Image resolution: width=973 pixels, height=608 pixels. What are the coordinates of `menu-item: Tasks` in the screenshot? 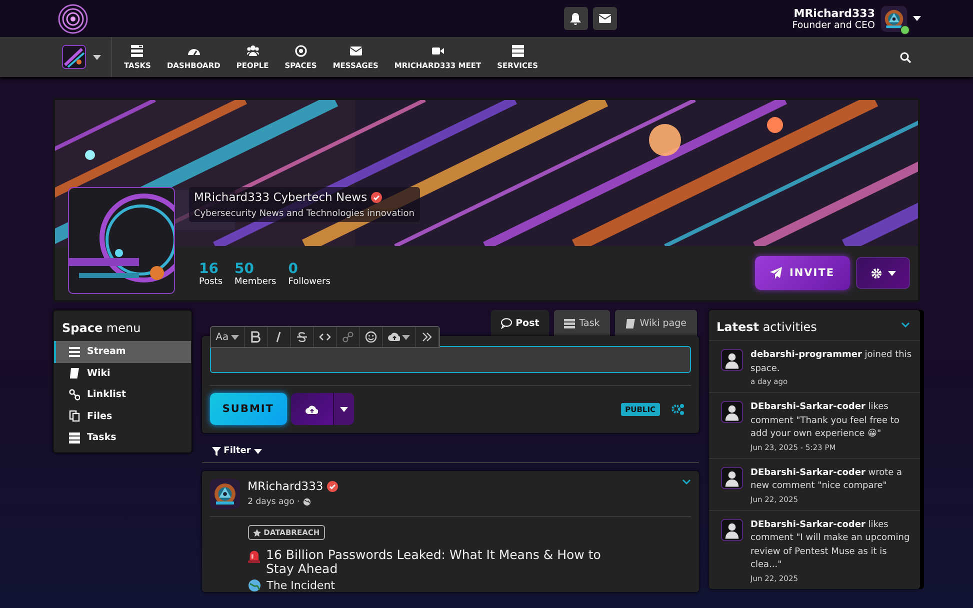 It's located at (122, 437).